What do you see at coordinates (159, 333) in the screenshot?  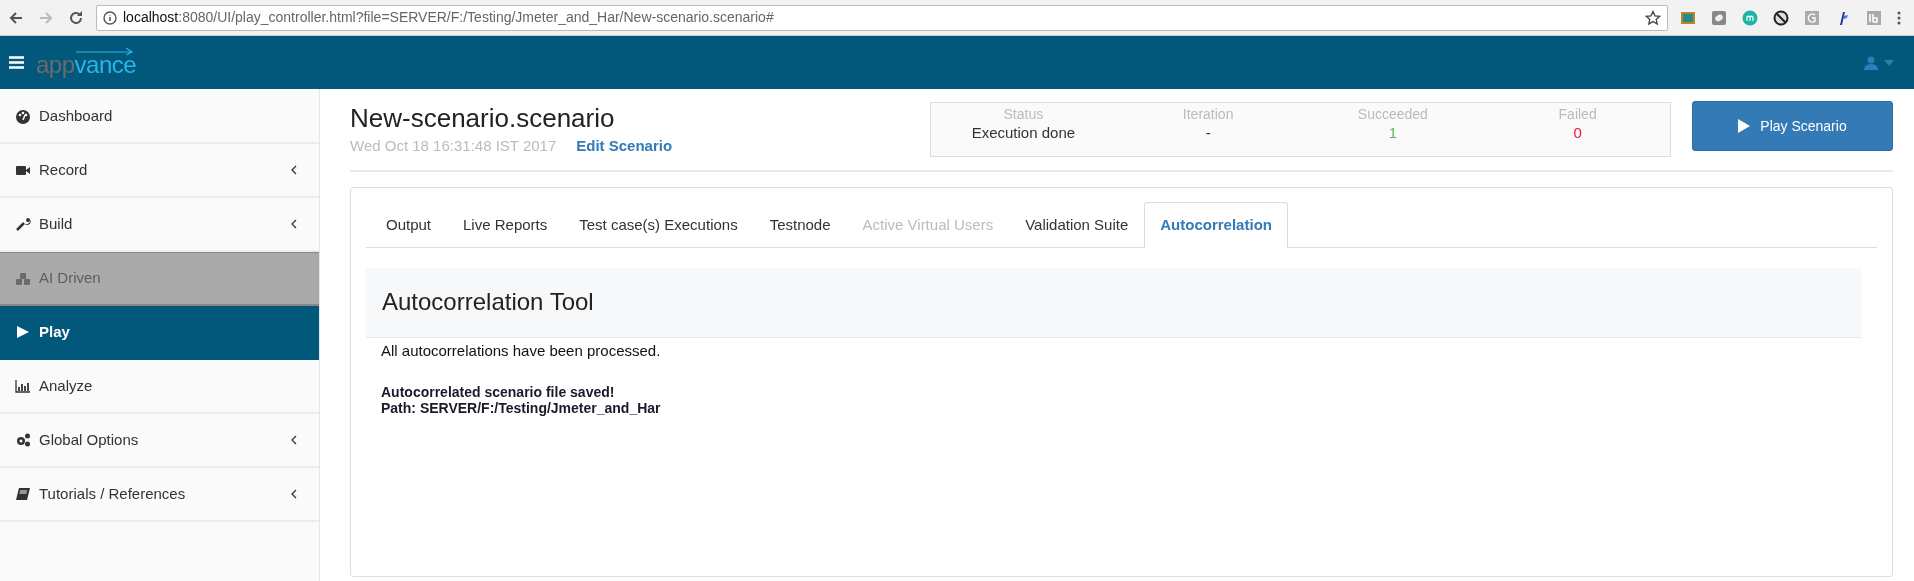 I see `sidebar-item: Play` at bounding box center [159, 333].